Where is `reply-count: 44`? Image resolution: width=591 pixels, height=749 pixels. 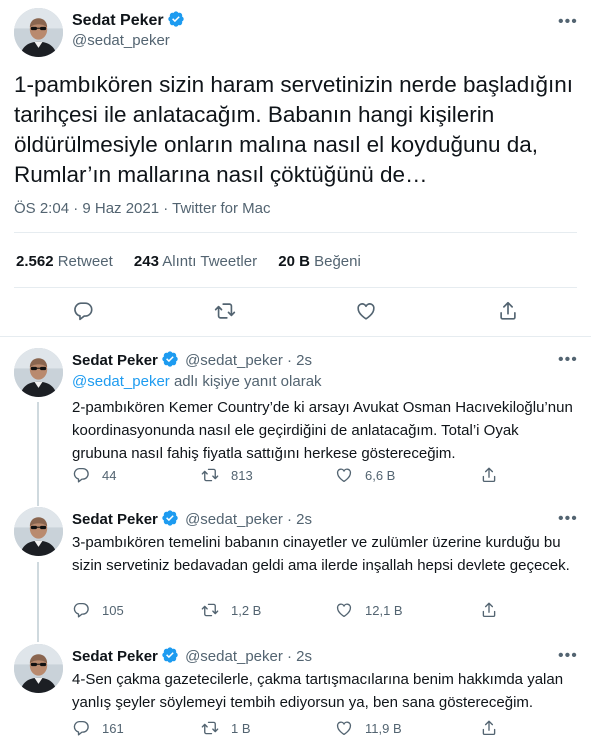
reply-count: 44 is located at coordinates (109, 475).